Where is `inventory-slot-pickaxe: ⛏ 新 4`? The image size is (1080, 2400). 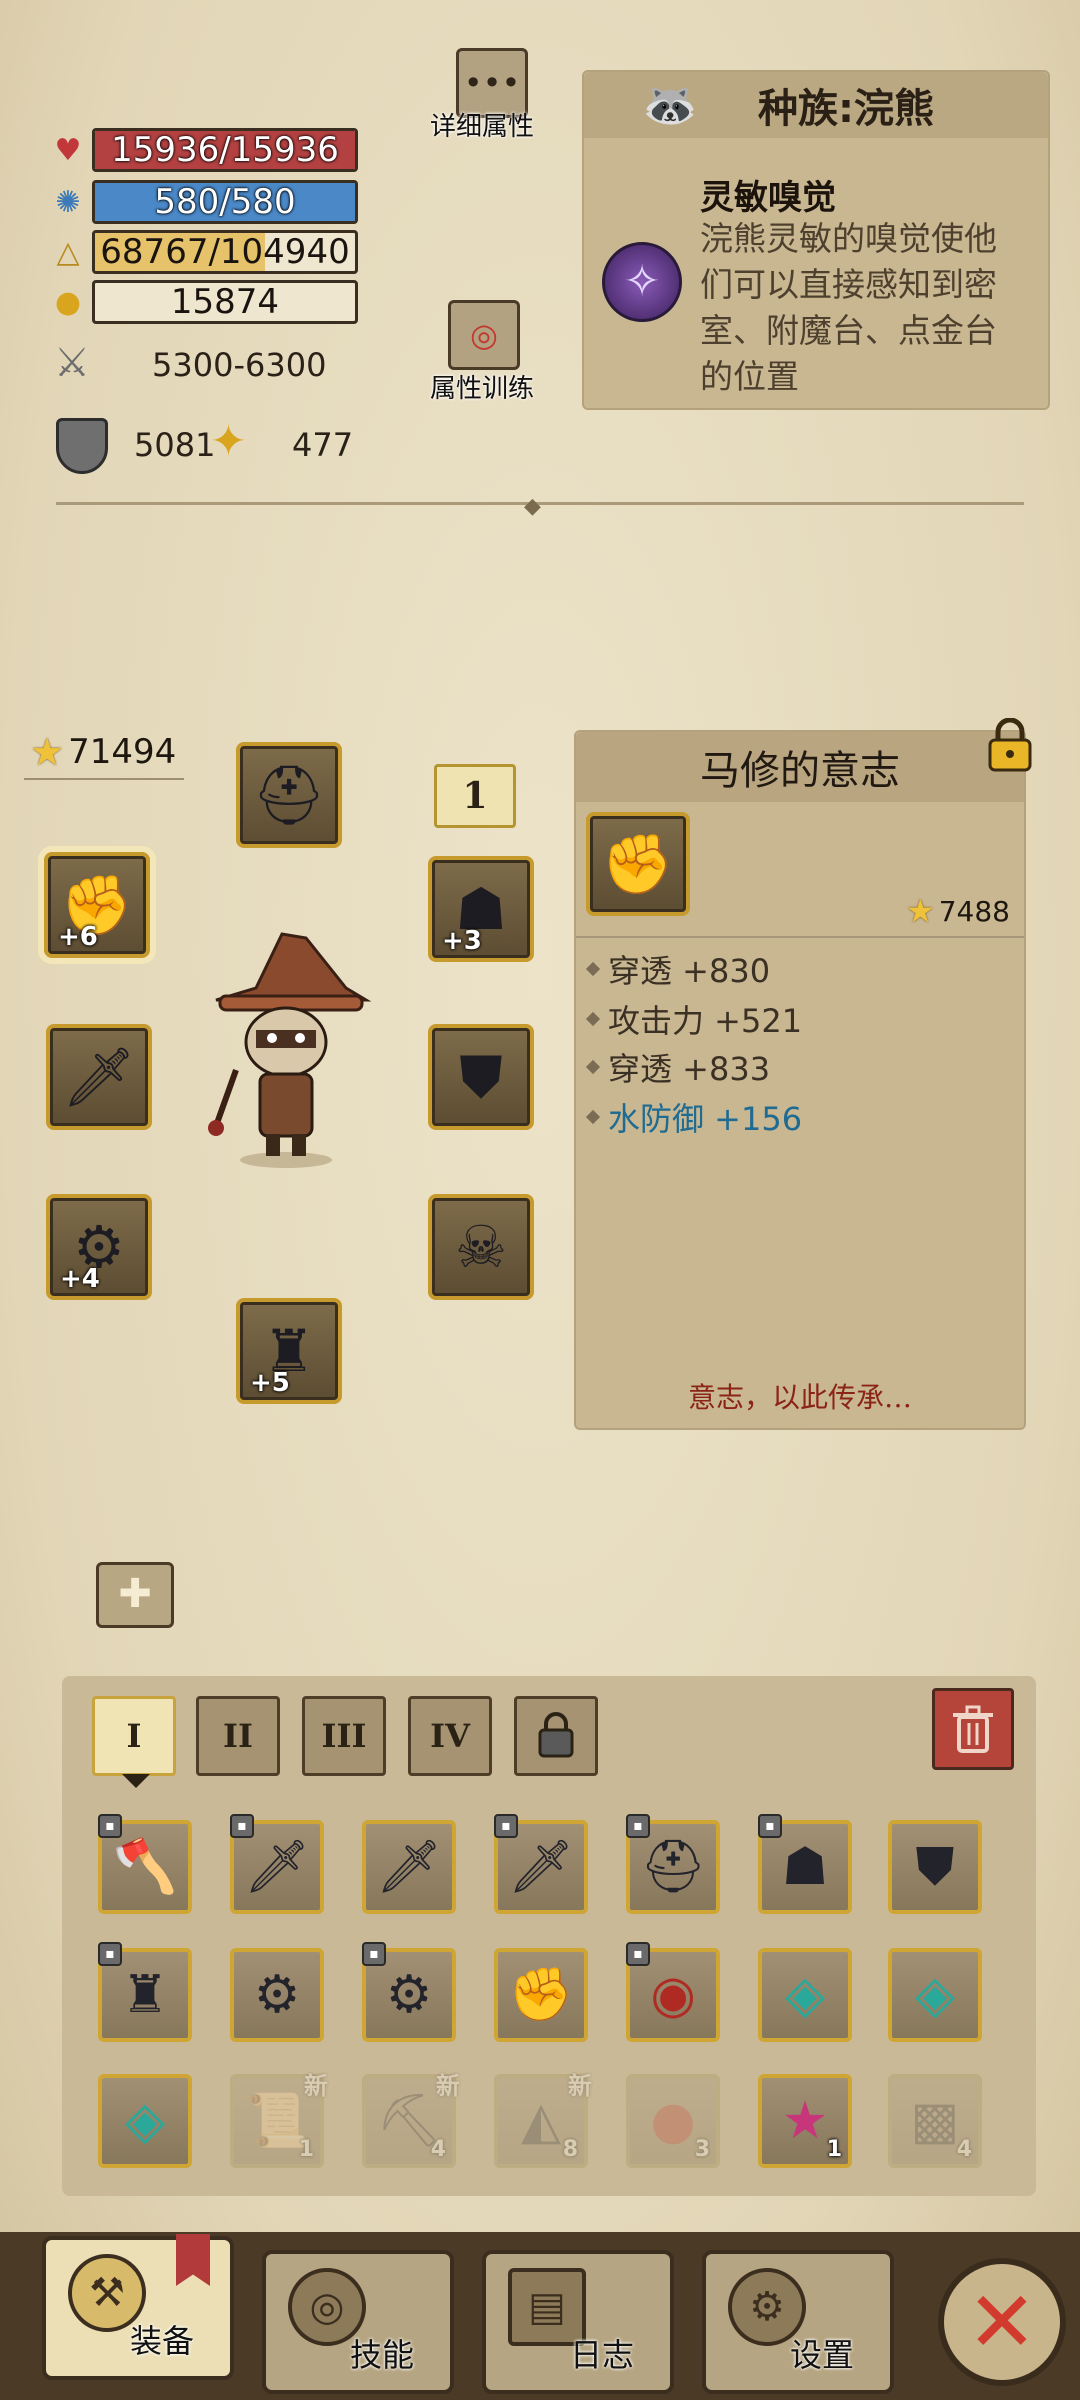 inventory-slot-pickaxe: ⛏ 新 4 is located at coordinates (411, 2120).